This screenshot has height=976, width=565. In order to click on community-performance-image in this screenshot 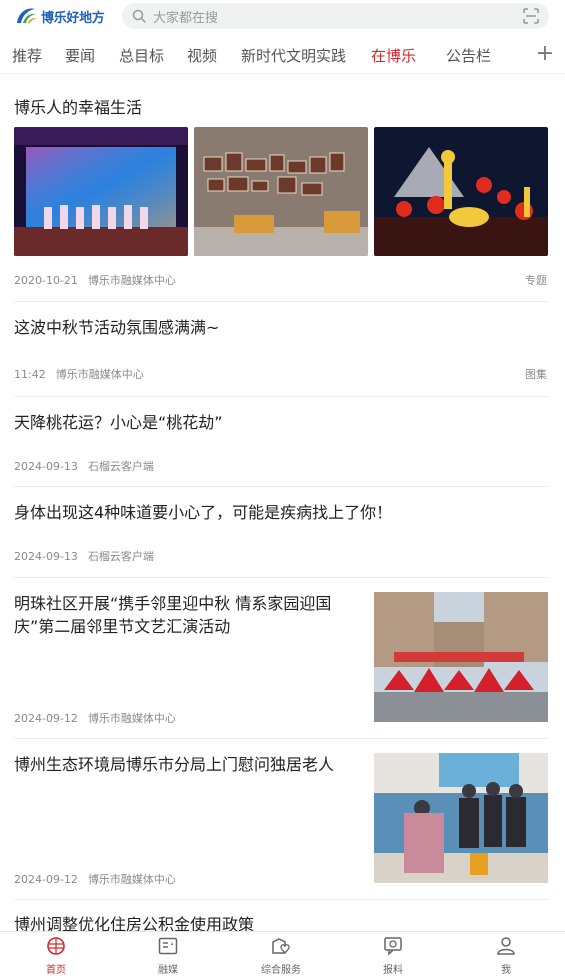, I will do `click(461, 657)`.